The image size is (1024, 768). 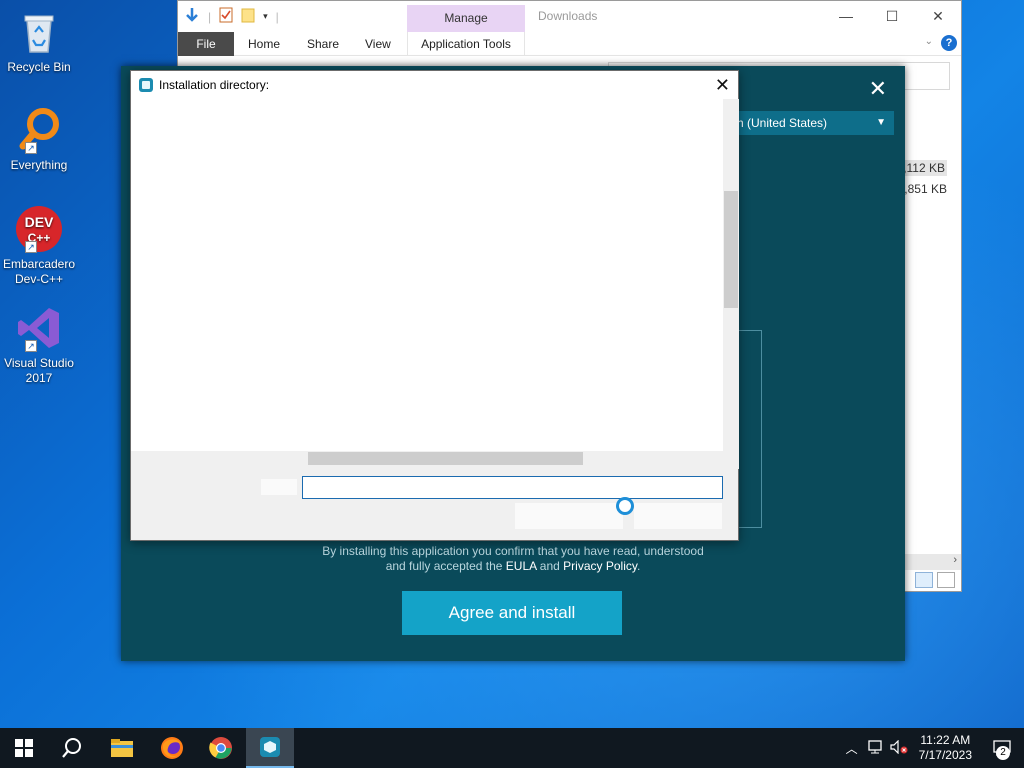 I want to click on directory-path-input, so click(x=512, y=487).